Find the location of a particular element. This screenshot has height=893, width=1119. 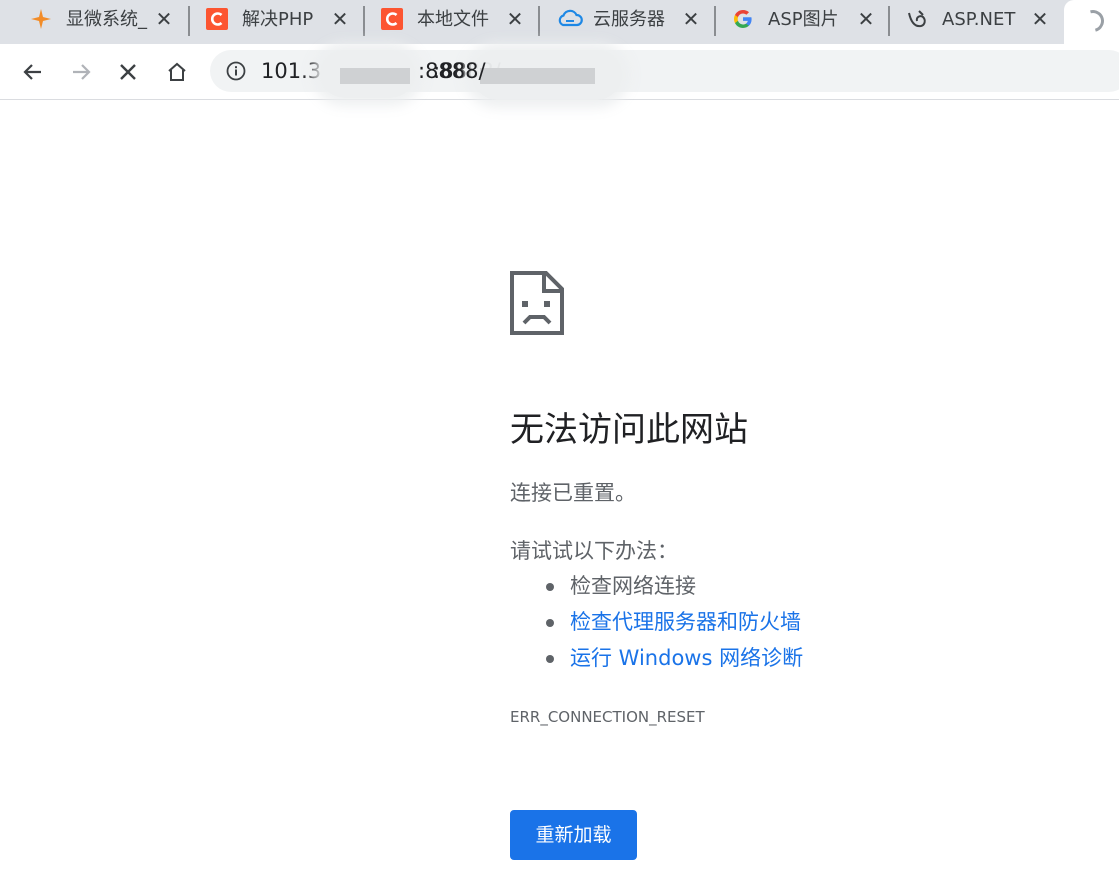

list-item: 检查网络连接 is located at coordinates (671, 588).